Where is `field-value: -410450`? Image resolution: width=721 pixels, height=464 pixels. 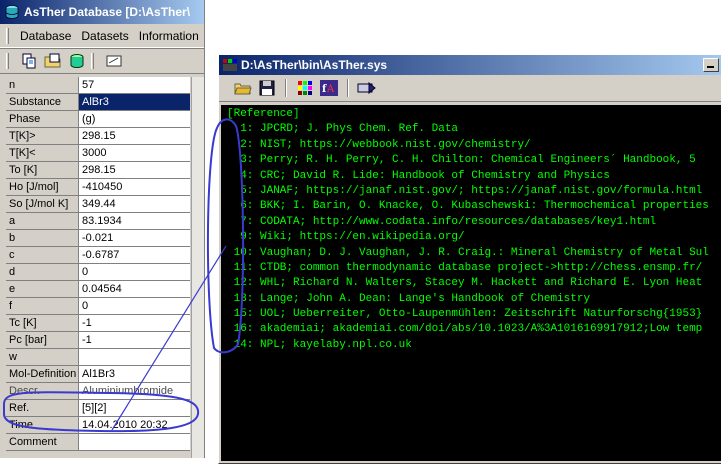 field-value: -410450 is located at coordinates (134, 187).